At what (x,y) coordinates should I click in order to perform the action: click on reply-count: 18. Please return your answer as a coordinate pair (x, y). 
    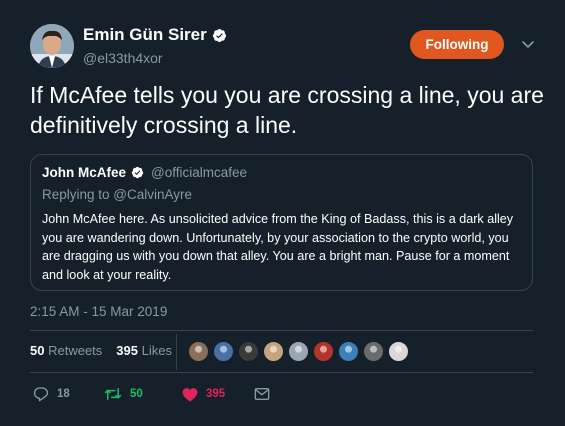
    Looking at the image, I should click on (63, 394).